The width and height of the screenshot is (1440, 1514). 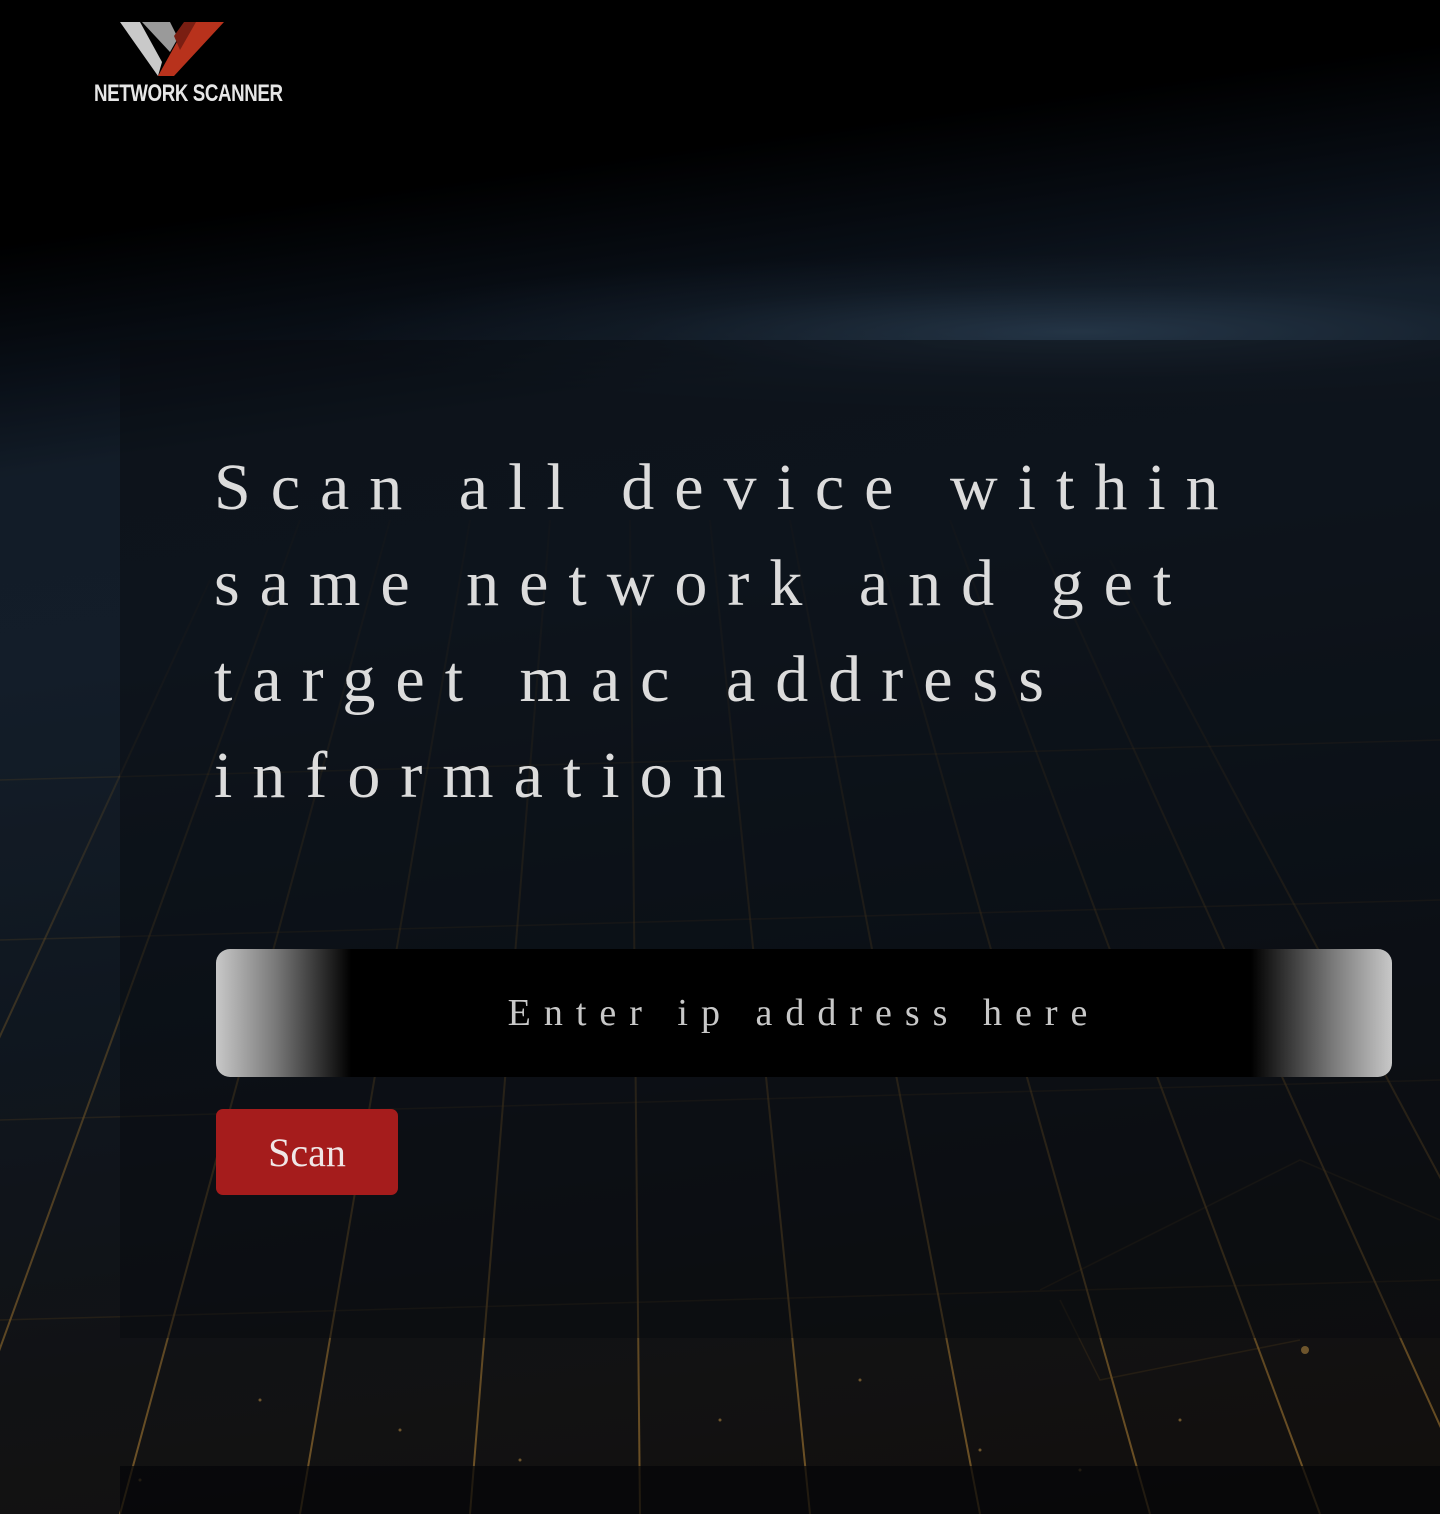 What do you see at coordinates (804, 1013) in the screenshot?
I see `ip-address-input` at bounding box center [804, 1013].